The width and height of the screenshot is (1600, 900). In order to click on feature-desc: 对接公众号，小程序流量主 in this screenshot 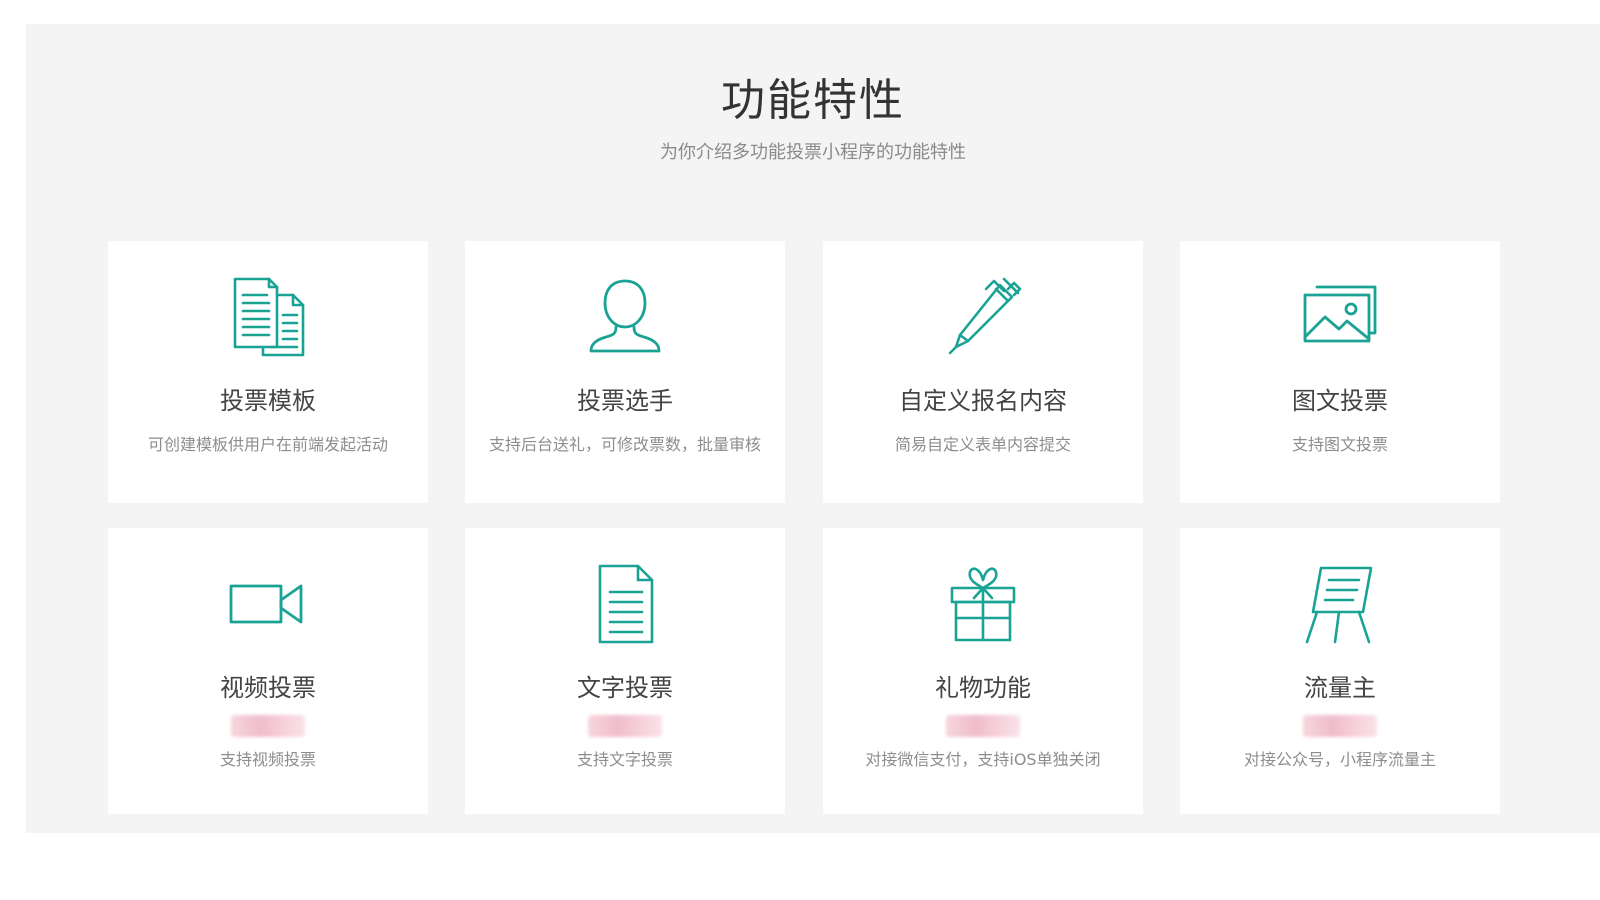, I will do `click(1339, 759)`.